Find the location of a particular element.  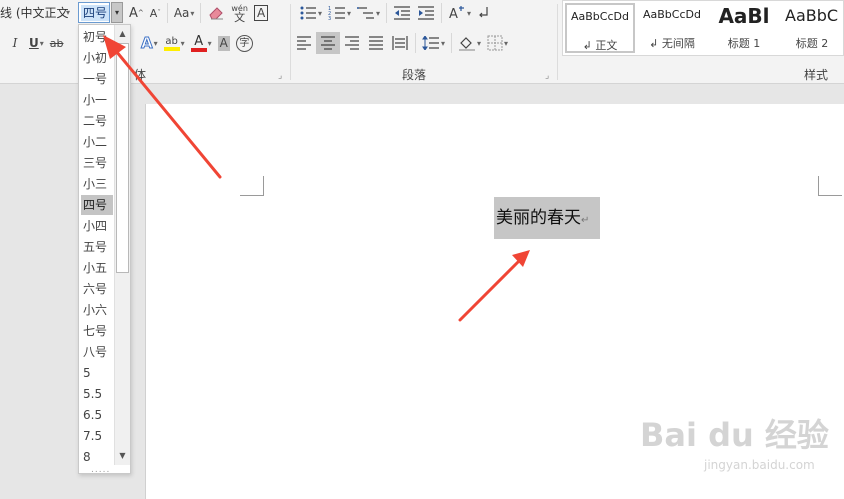

numbering-button: 1 2 3 ▾ is located at coordinates (339, 13).